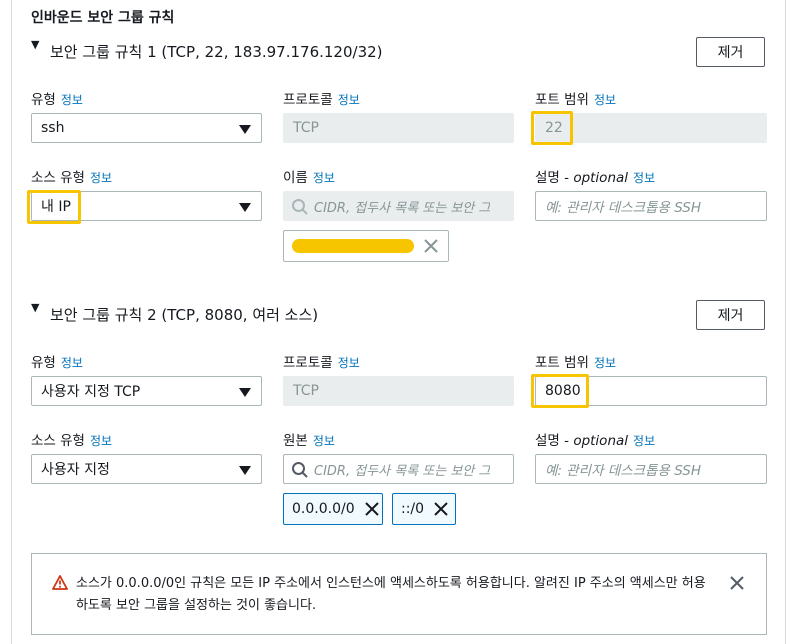 This screenshot has width=796, height=644. I want to click on rule-1-description-input: 예: 관리자 데스크톱용 SSH, so click(651, 206).